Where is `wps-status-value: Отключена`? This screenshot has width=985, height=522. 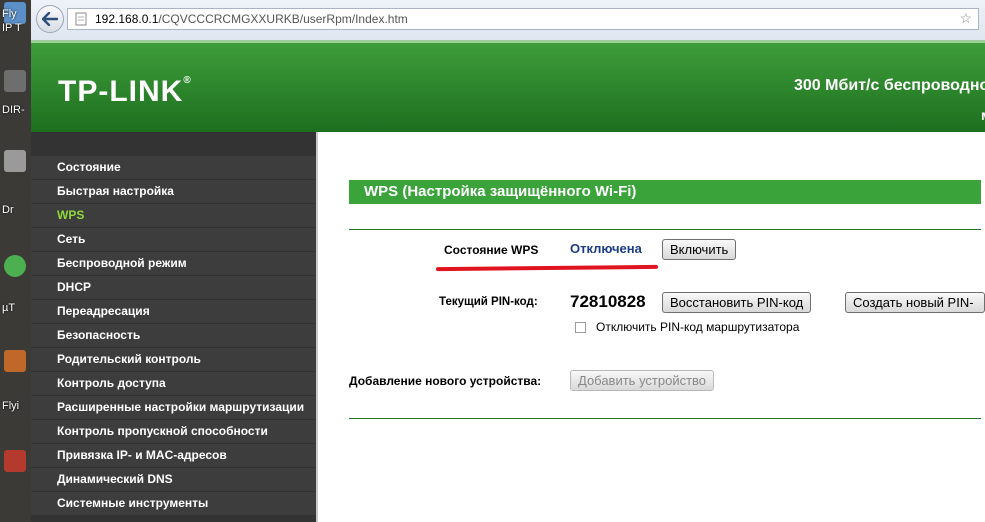
wps-status-value: Отключена is located at coordinates (606, 248).